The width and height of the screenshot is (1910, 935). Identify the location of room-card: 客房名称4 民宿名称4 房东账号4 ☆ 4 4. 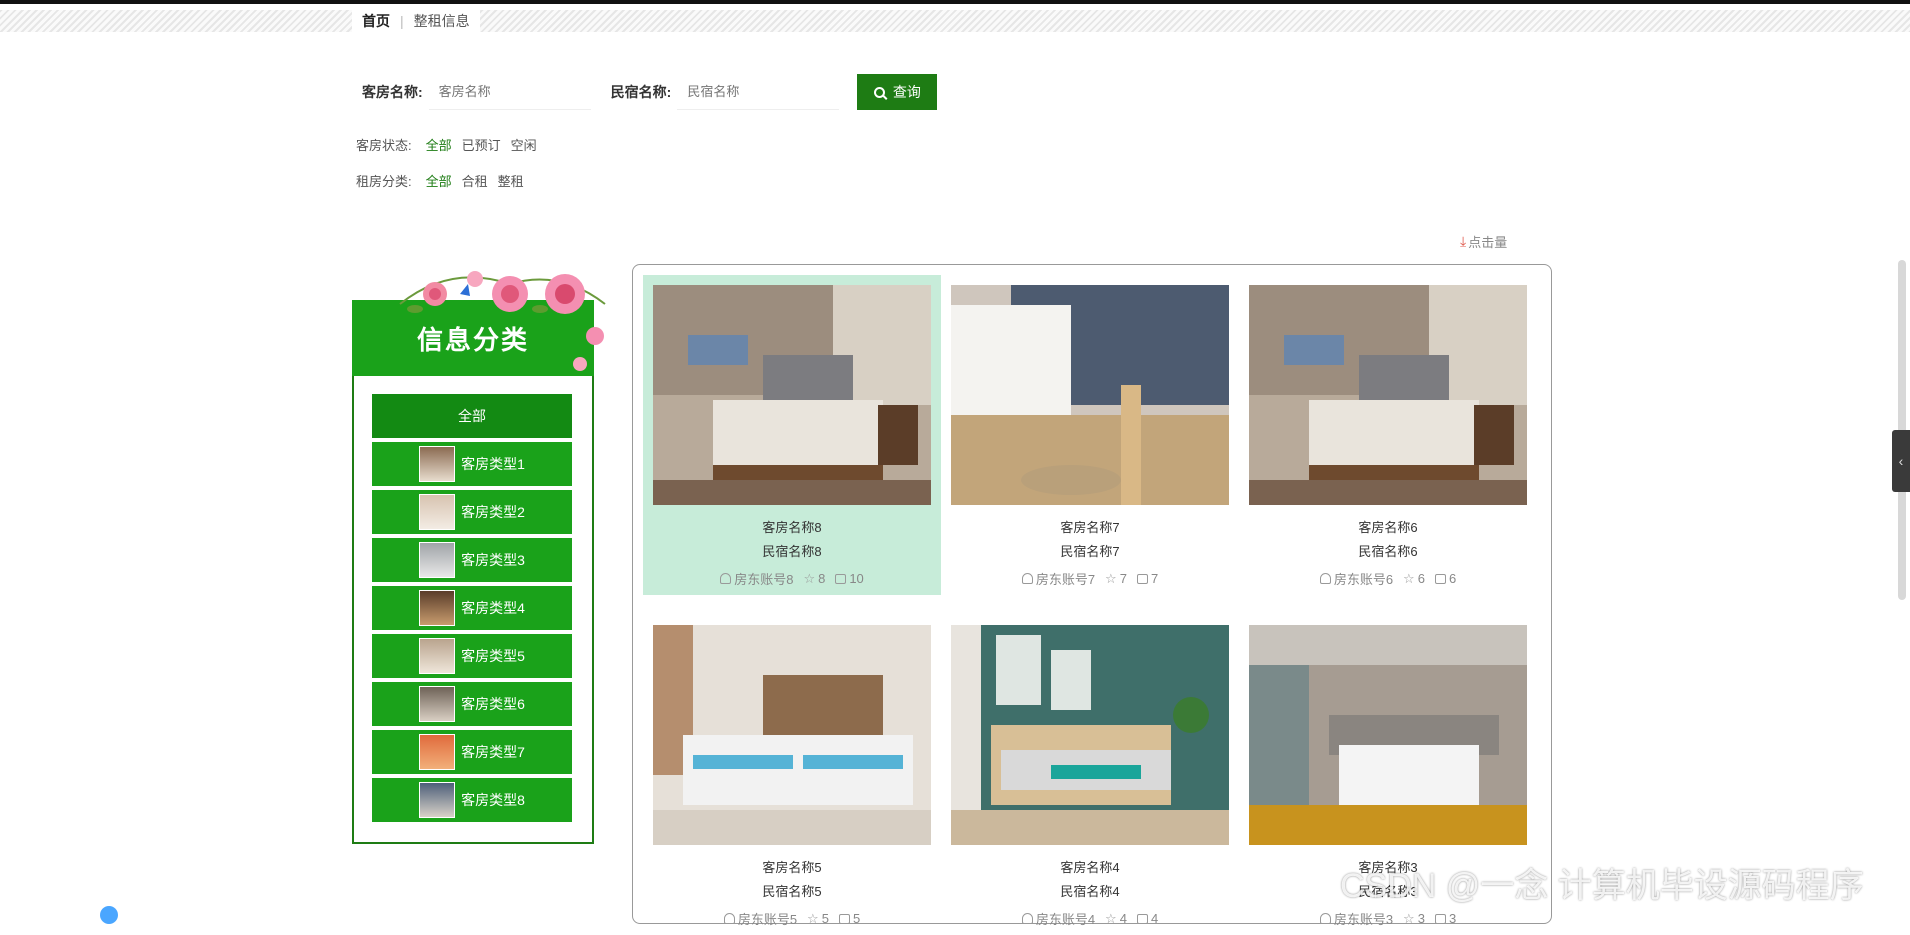
(1090, 775).